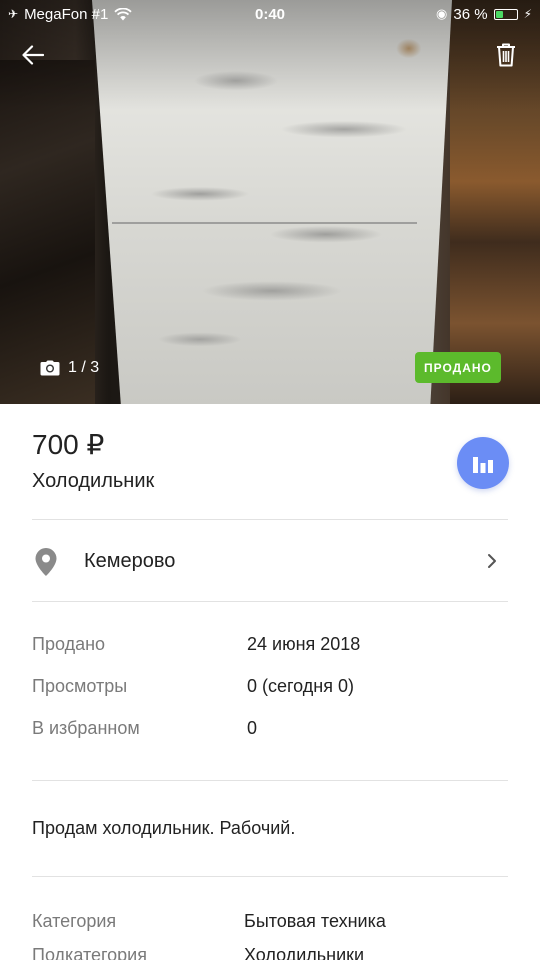  What do you see at coordinates (80, 686) in the screenshot?
I see `detail-label: Просмотры` at bounding box center [80, 686].